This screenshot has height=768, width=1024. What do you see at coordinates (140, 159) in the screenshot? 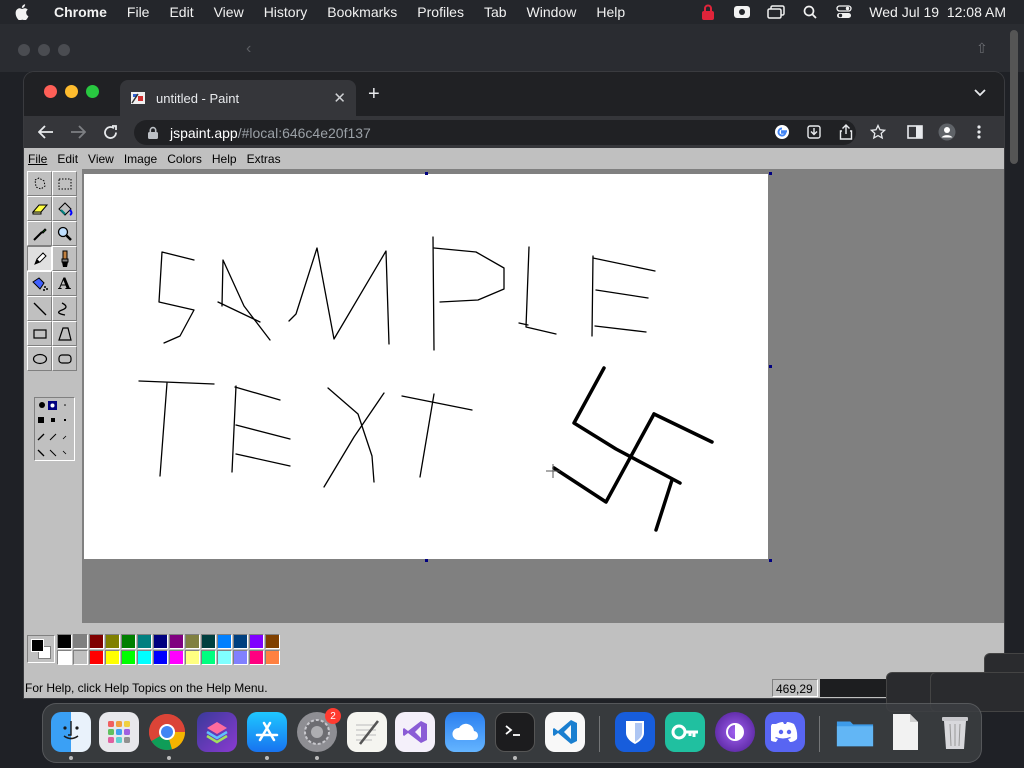
I see `paint-menu-image: Image` at bounding box center [140, 159].